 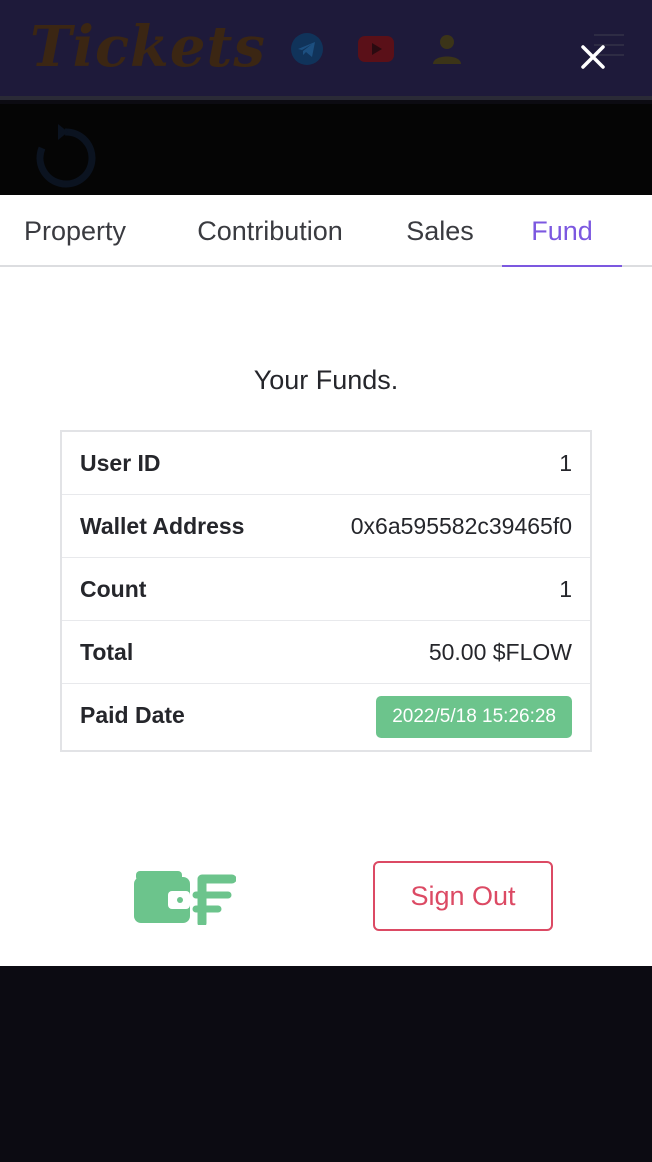 I want to click on total-value: 50.00 $FLOW, so click(x=500, y=652).